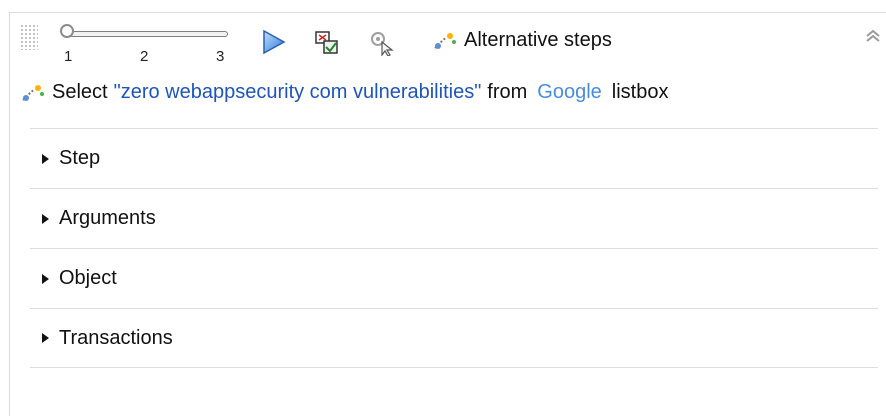 This screenshot has width=886, height=416. What do you see at coordinates (68, 56) in the screenshot?
I see `slider-tick: 1` at bounding box center [68, 56].